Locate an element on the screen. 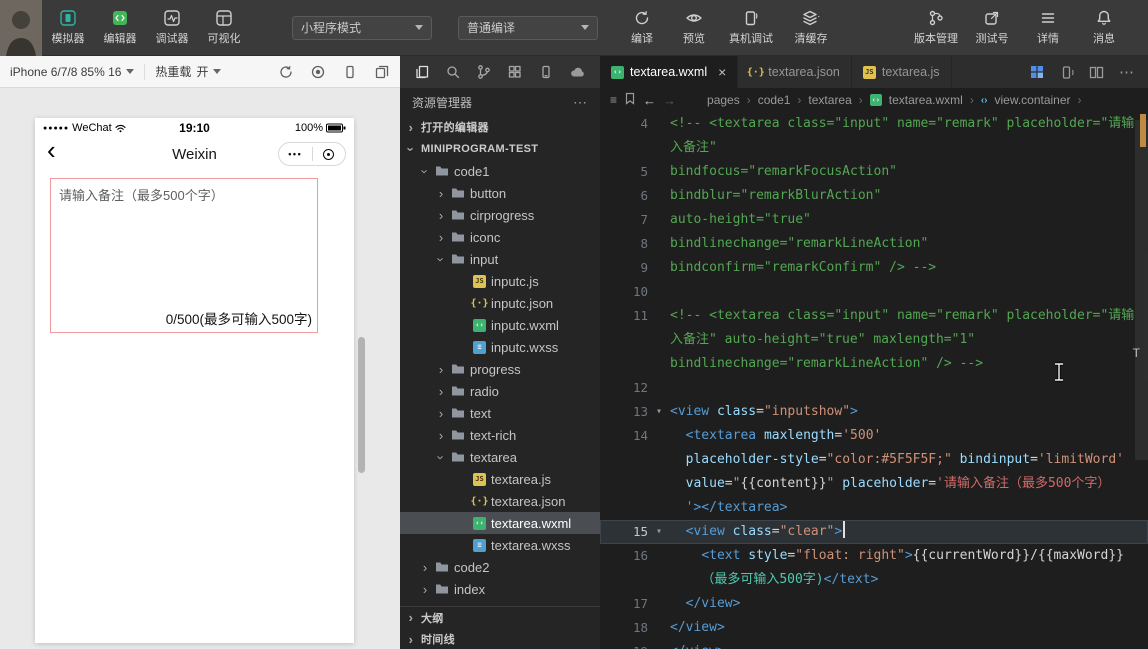 The width and height of the screenshot is (1148, 649). remote-device-icon is located at coordinates (546, 72).